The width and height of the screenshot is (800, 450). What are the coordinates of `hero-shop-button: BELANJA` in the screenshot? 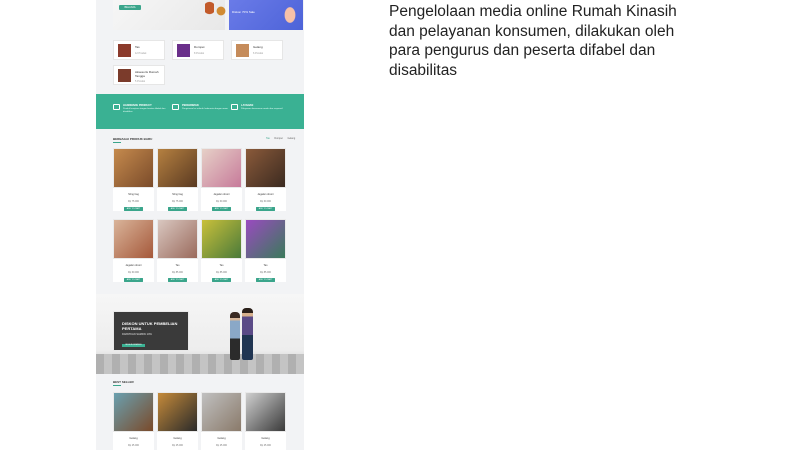 It's located at (130, 7).